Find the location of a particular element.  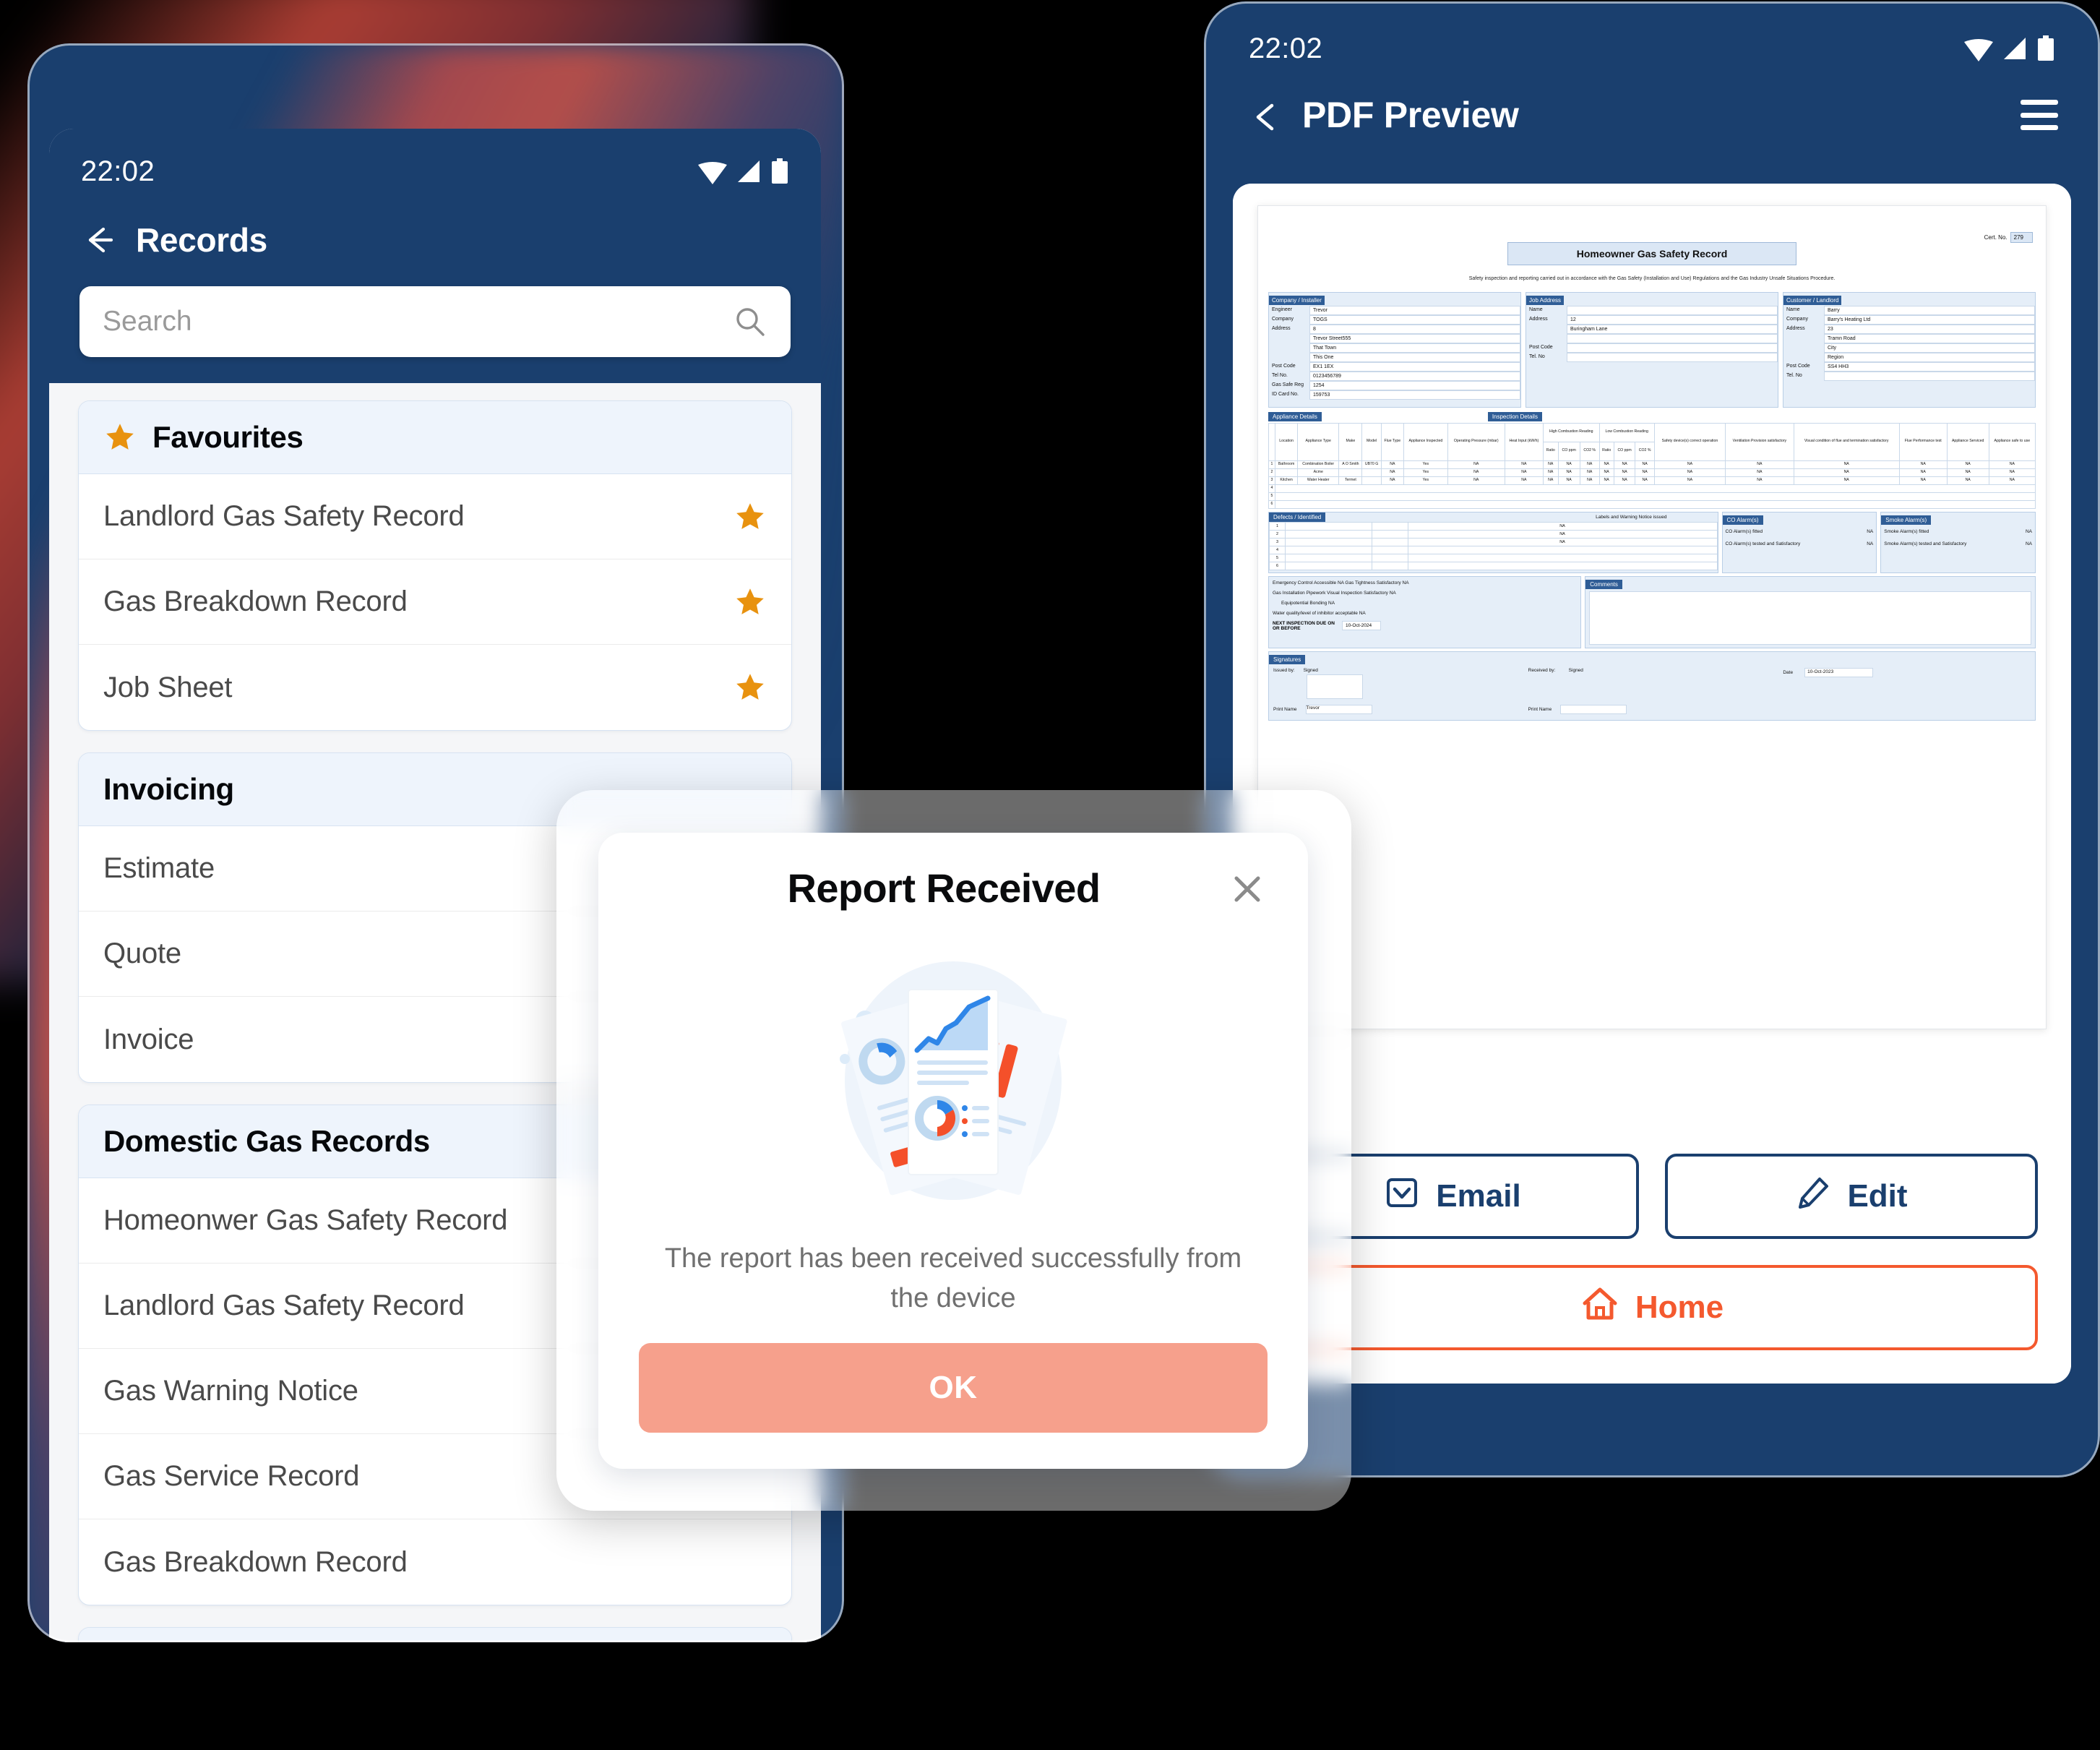

defect-cell: NA is located at coordinates (1563, 541).